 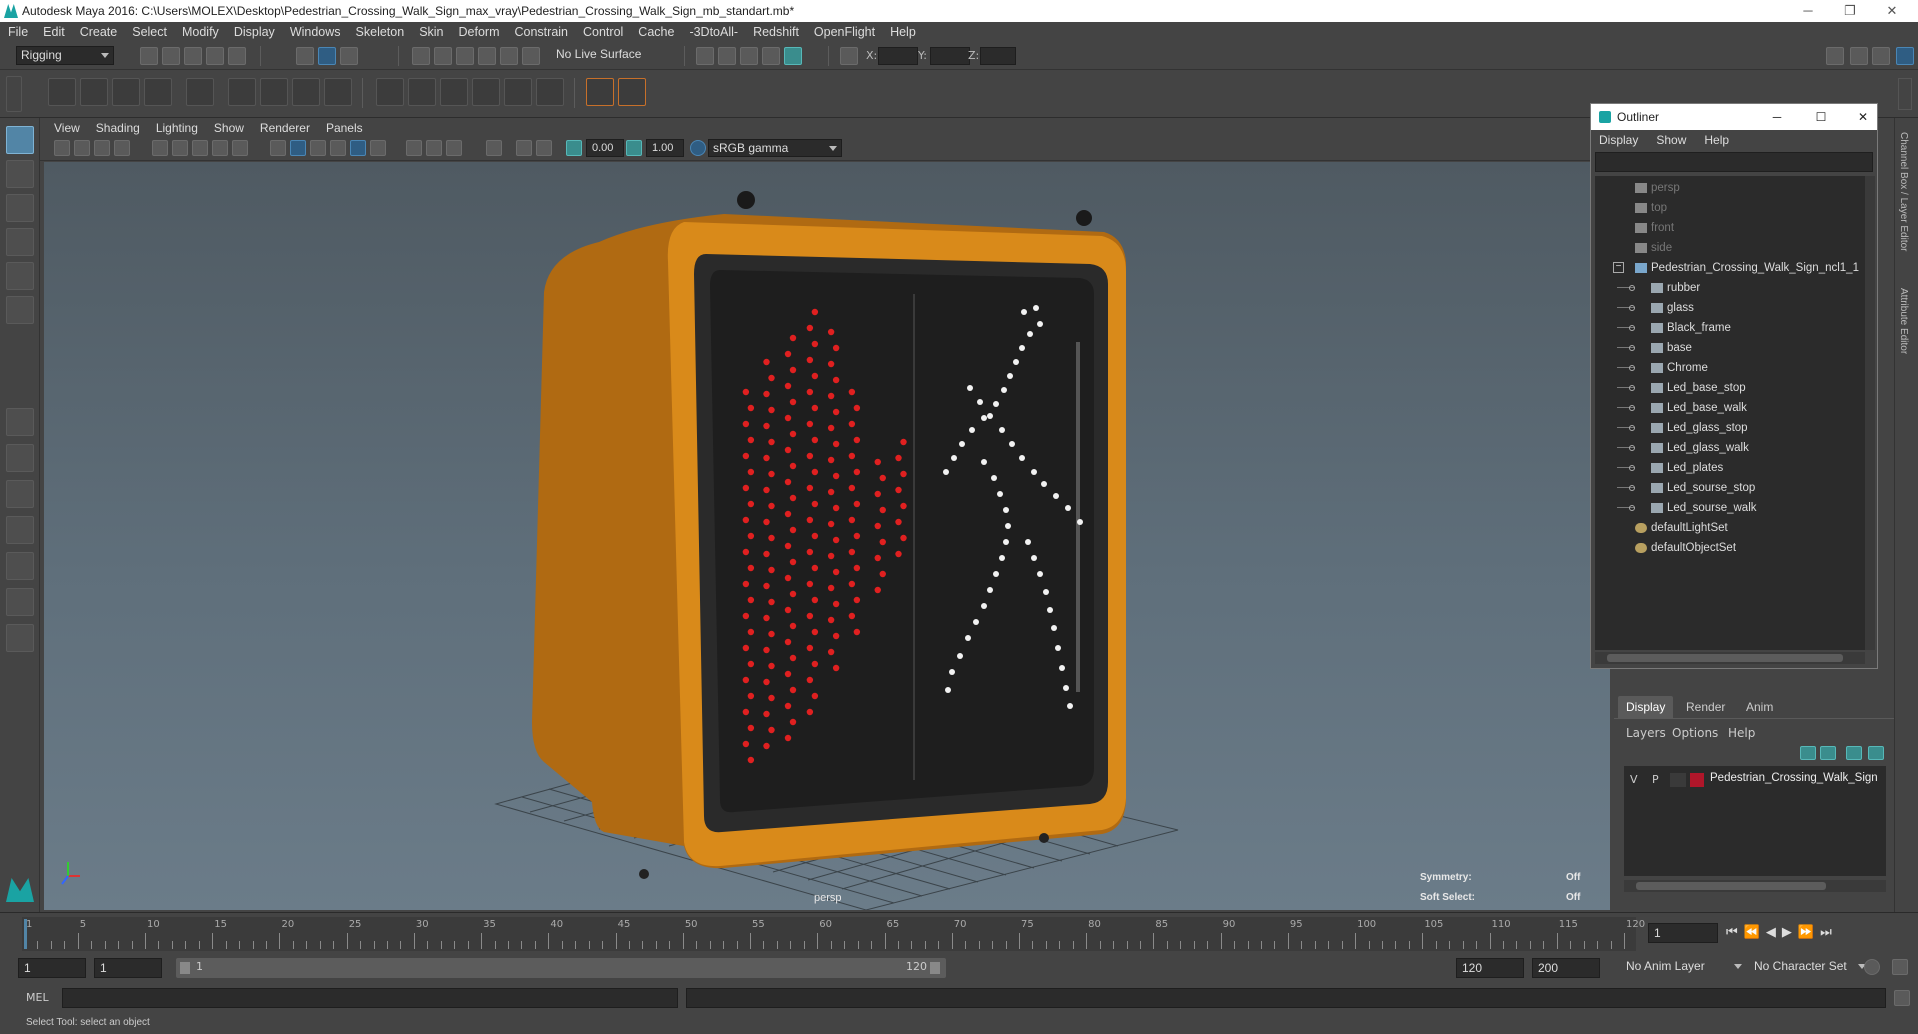 What do you see at coordinates (486, 92) in the screenshot?
I see `orient-constraint-icon` at bounding box center [486, 92].